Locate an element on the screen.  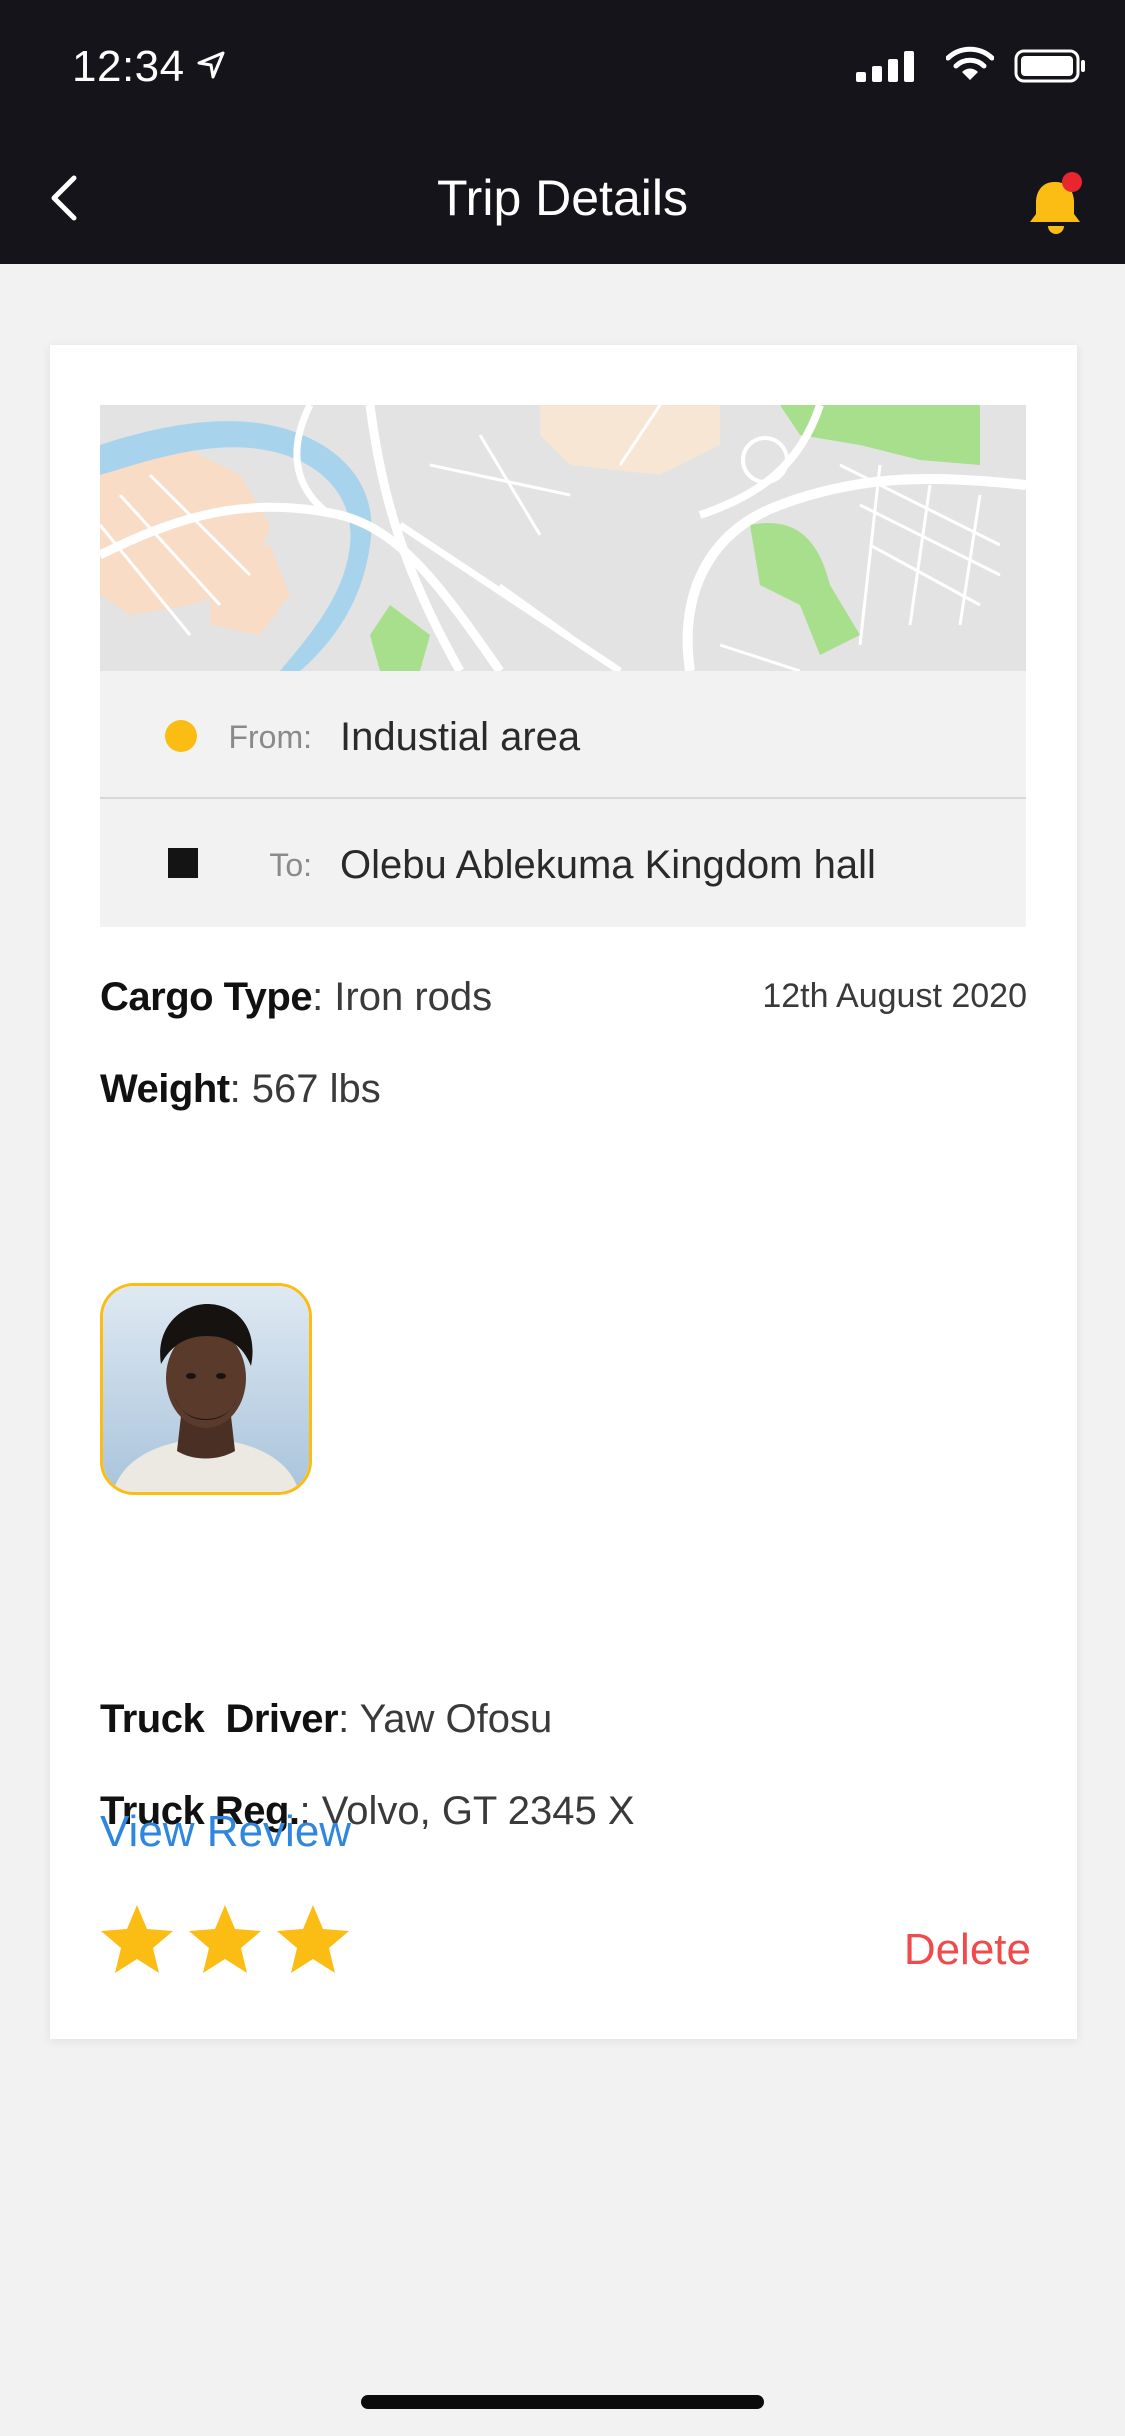
status-time: 12:34 is located at coordinates (128, 66).